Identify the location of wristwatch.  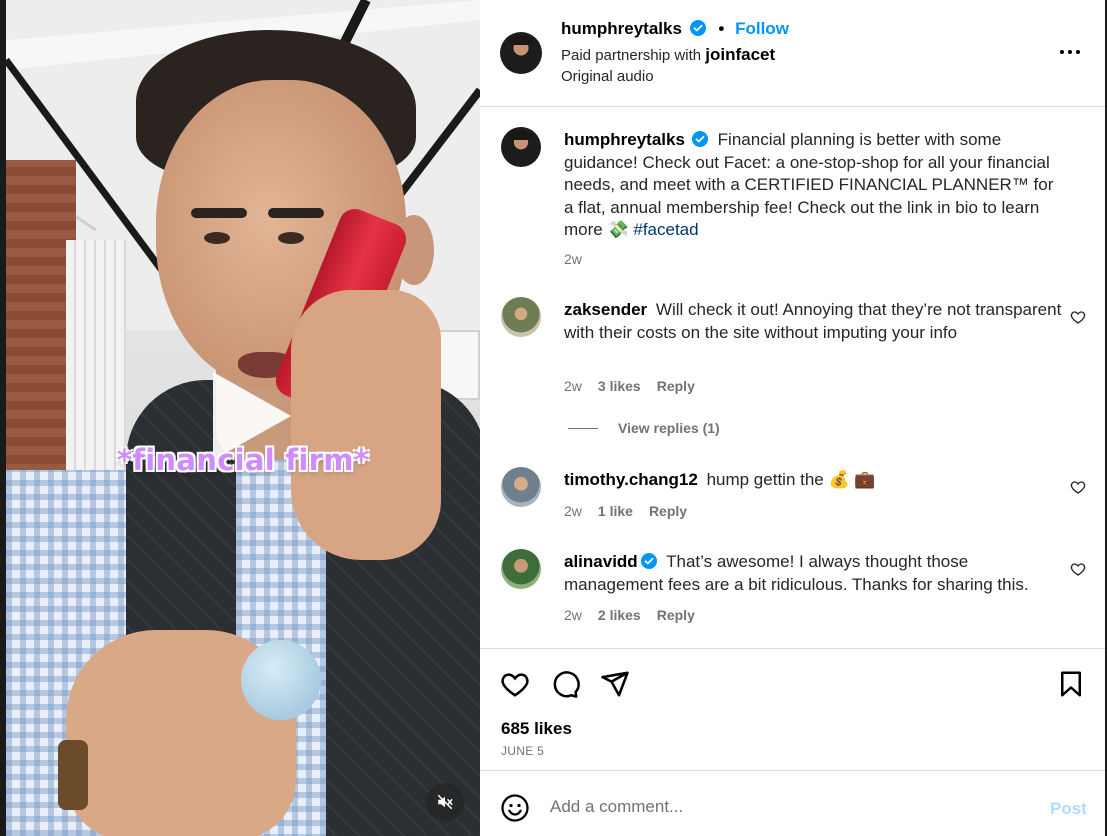
(73, 775).